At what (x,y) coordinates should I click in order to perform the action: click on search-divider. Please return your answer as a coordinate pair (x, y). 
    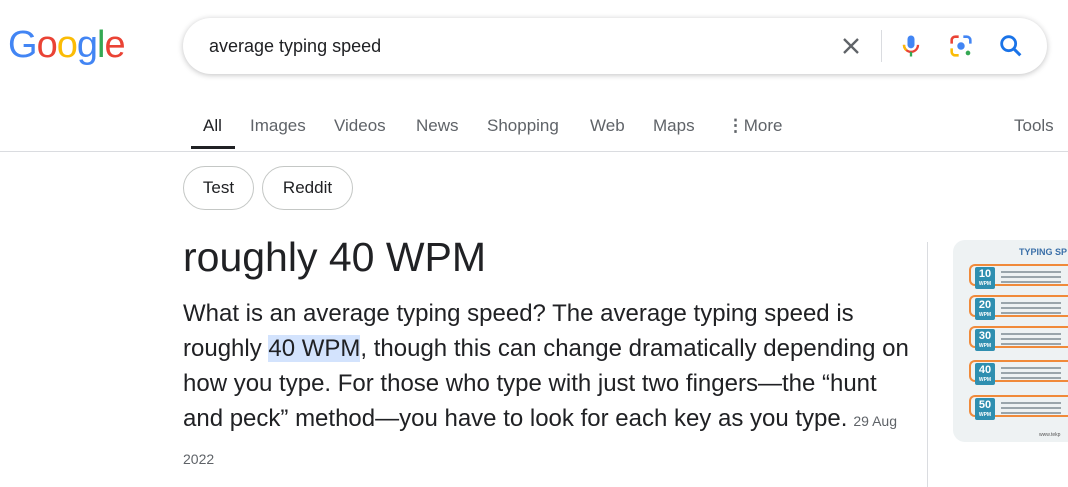
    Looking at the image, I should click on (881, 46).